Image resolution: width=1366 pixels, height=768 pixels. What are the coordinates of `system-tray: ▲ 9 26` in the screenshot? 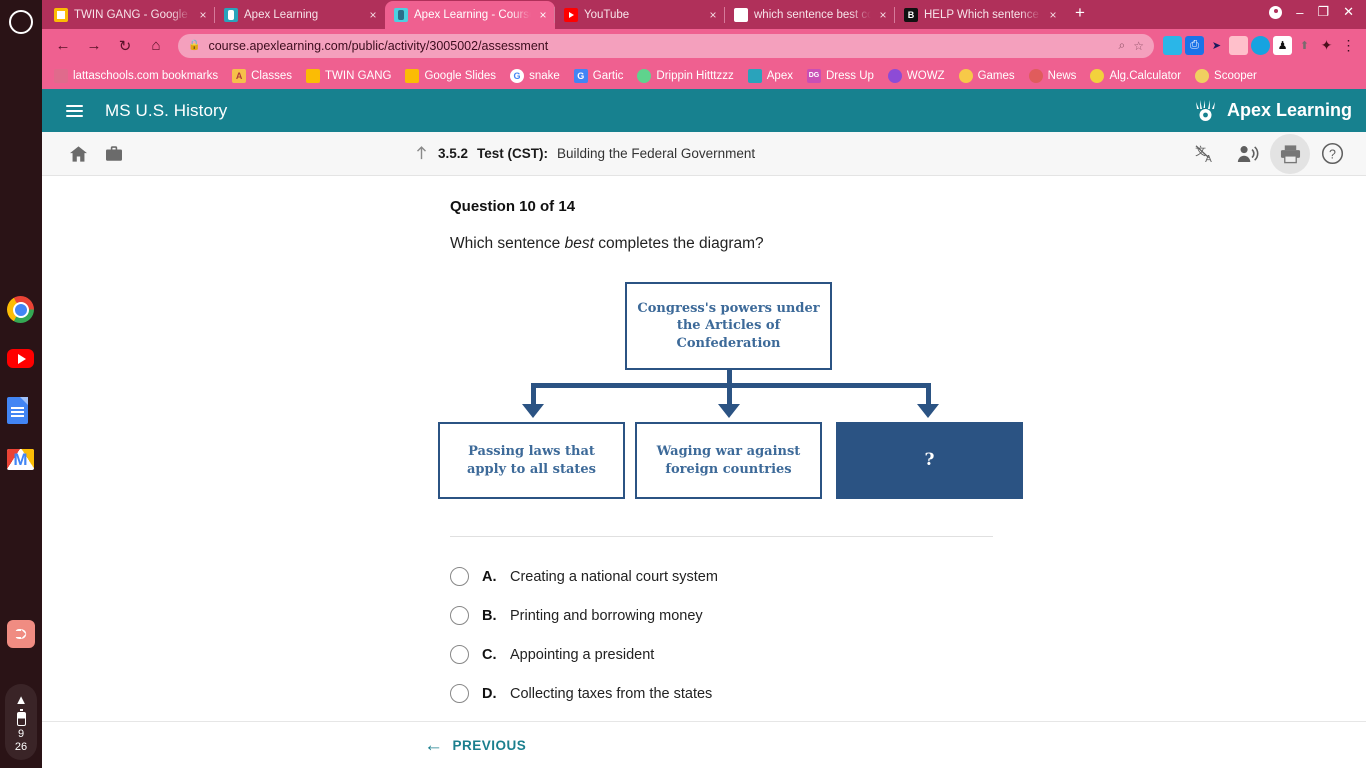 It's located at (21, 722).